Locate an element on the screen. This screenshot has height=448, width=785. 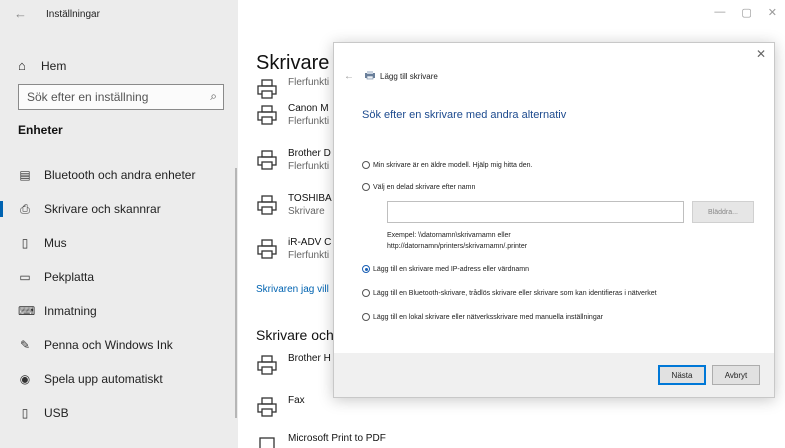
printer-list-item: Flerfunkti is located at coordinates (292, 88).